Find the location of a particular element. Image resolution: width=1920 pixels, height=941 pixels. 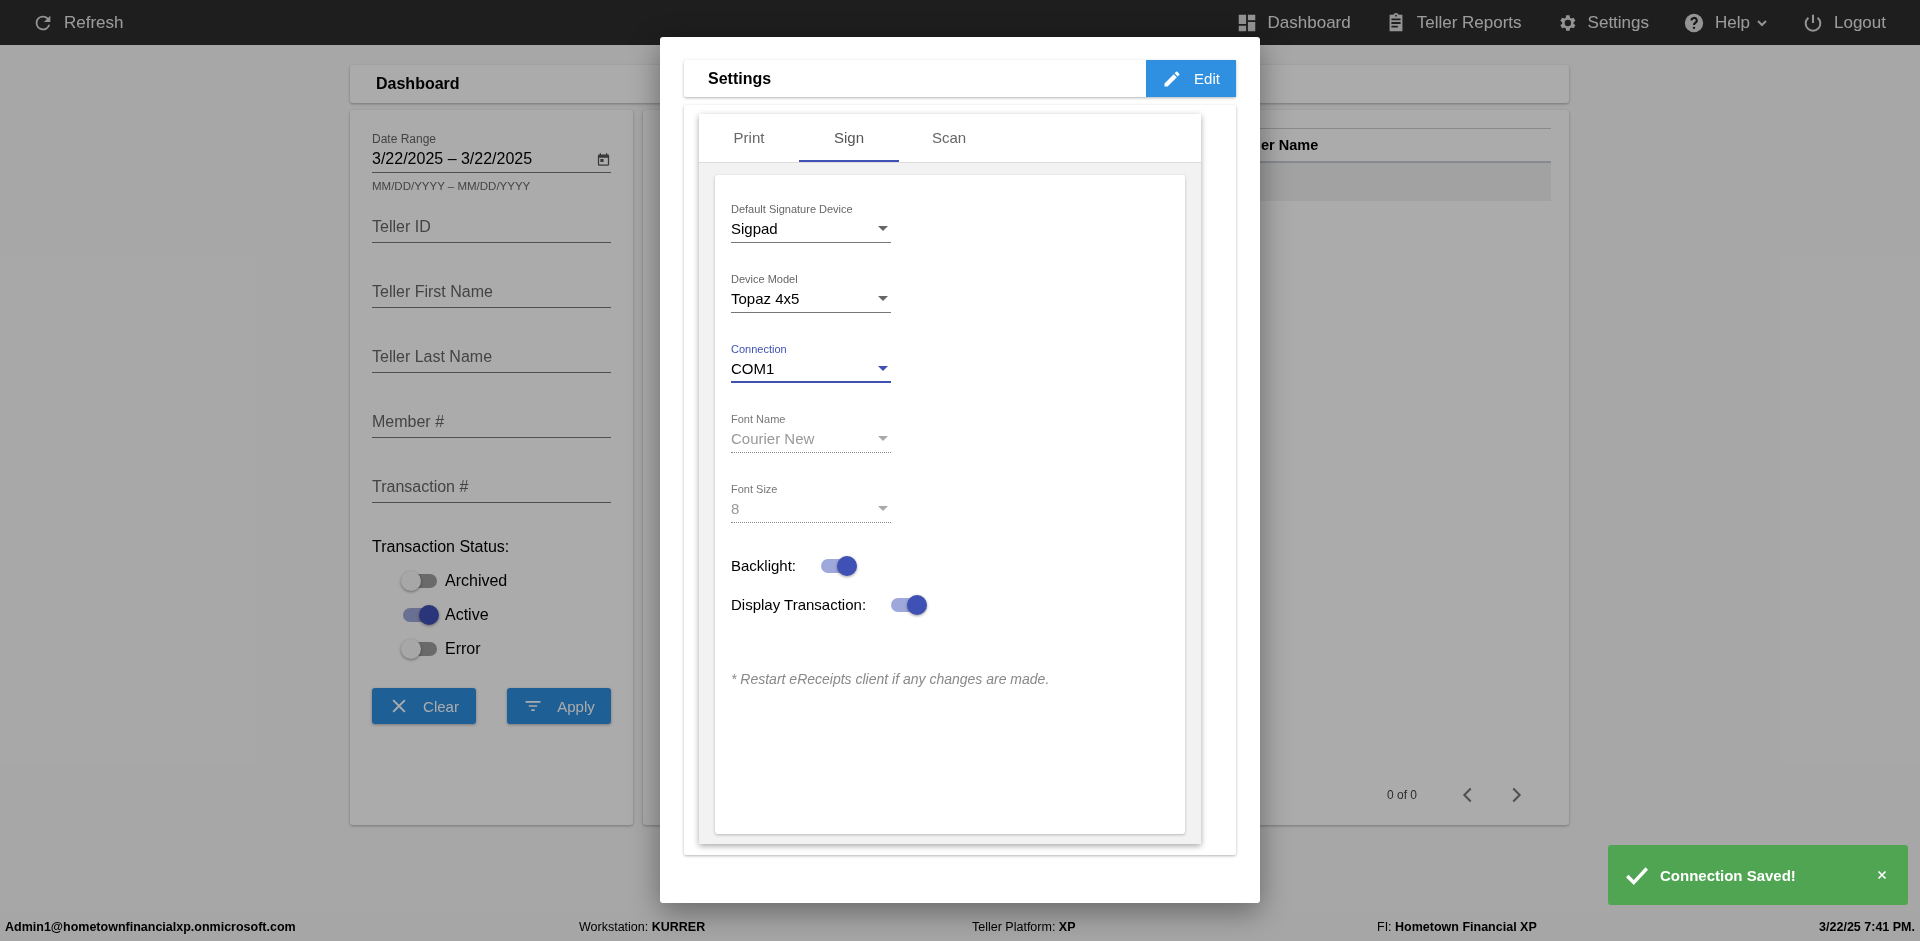

nav-button: Logout is located at coordinates (1844, 22).